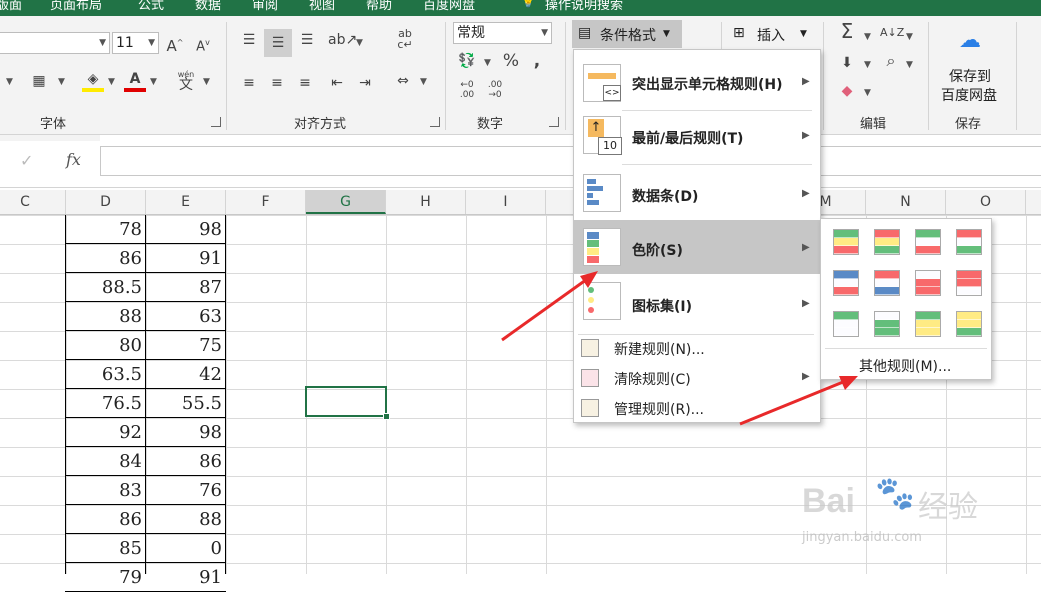  What do you see at coordinates (915, 515) in the screenshot?
I see `baidu-watermark: Bai 🐾 经验 jingyan.baidu.com` at bounding box center [915, 515].